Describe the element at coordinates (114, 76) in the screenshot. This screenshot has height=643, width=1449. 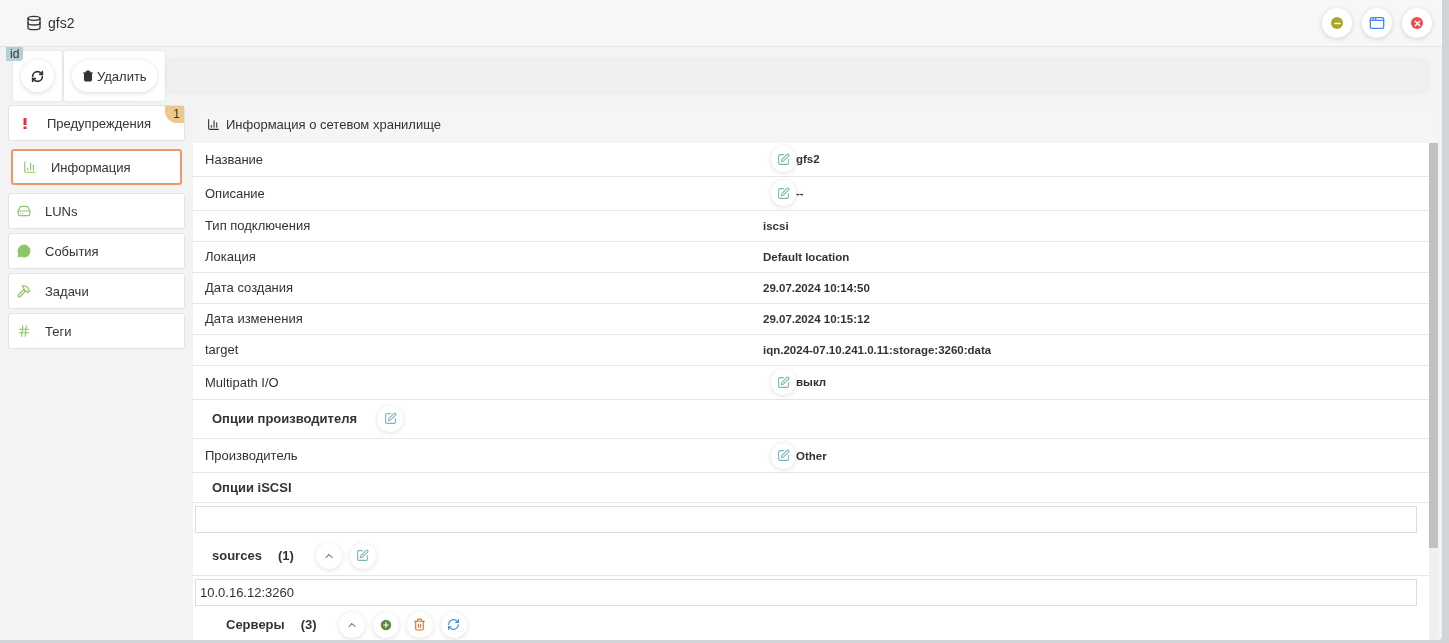
I see `delete-button: Удалить` at that location.